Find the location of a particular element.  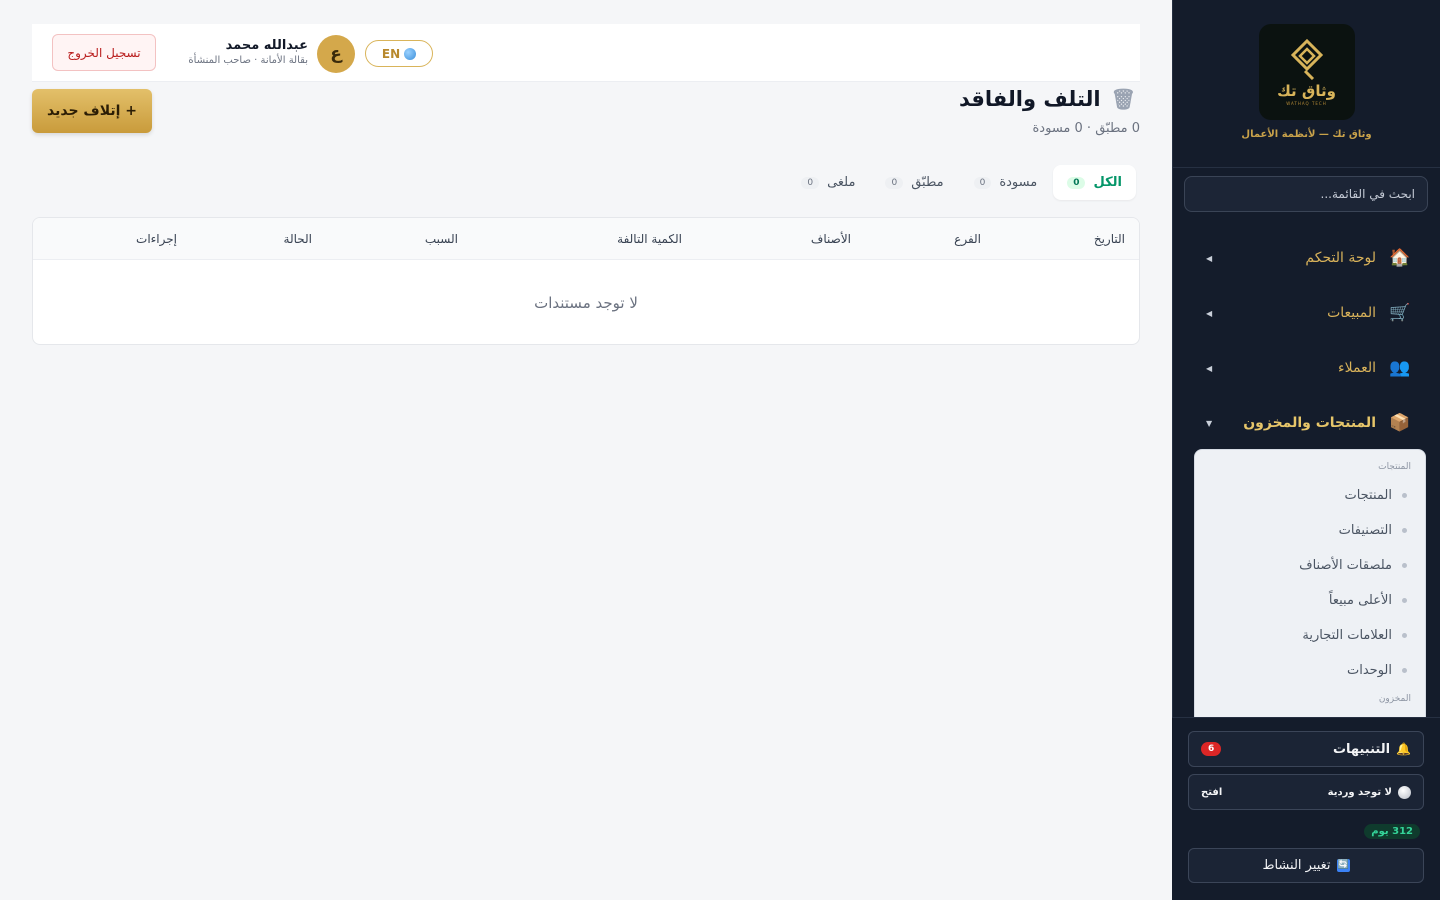

logo: وثاق تك WATHAQ TECH is located at coordinates (1306, 72).